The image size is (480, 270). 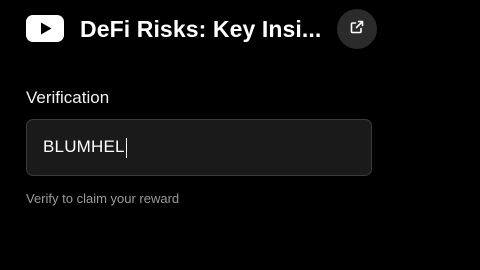 What do you see at coordinates (68, 97) in the screenshot?
I see `verification-label: Verification` at bounding box center [68, 97].